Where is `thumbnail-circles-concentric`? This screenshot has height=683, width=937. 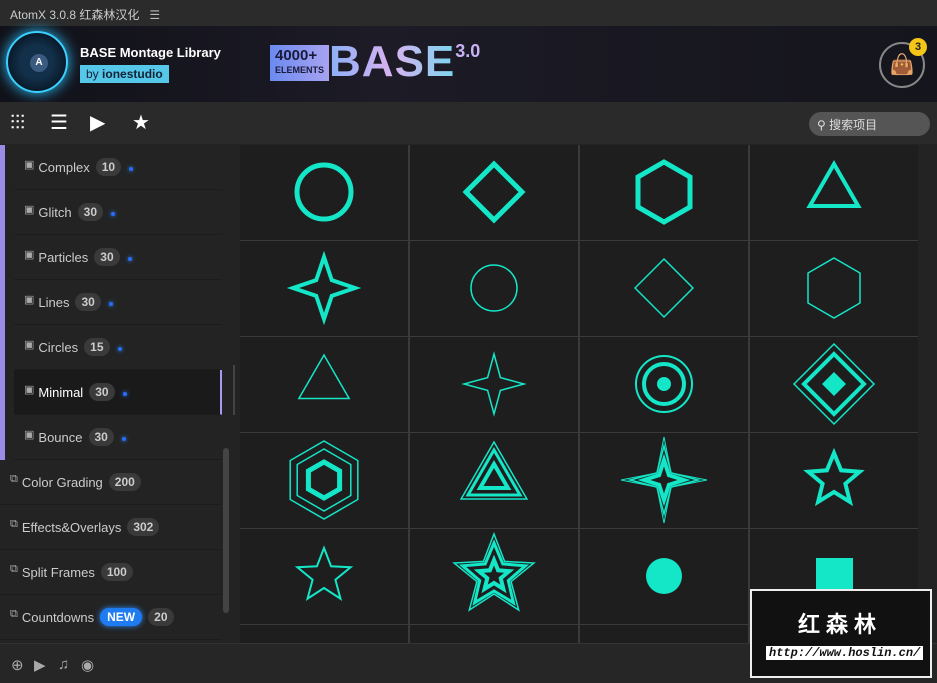 thumbnail-circles-concentric is located at coordinates (664, 384).